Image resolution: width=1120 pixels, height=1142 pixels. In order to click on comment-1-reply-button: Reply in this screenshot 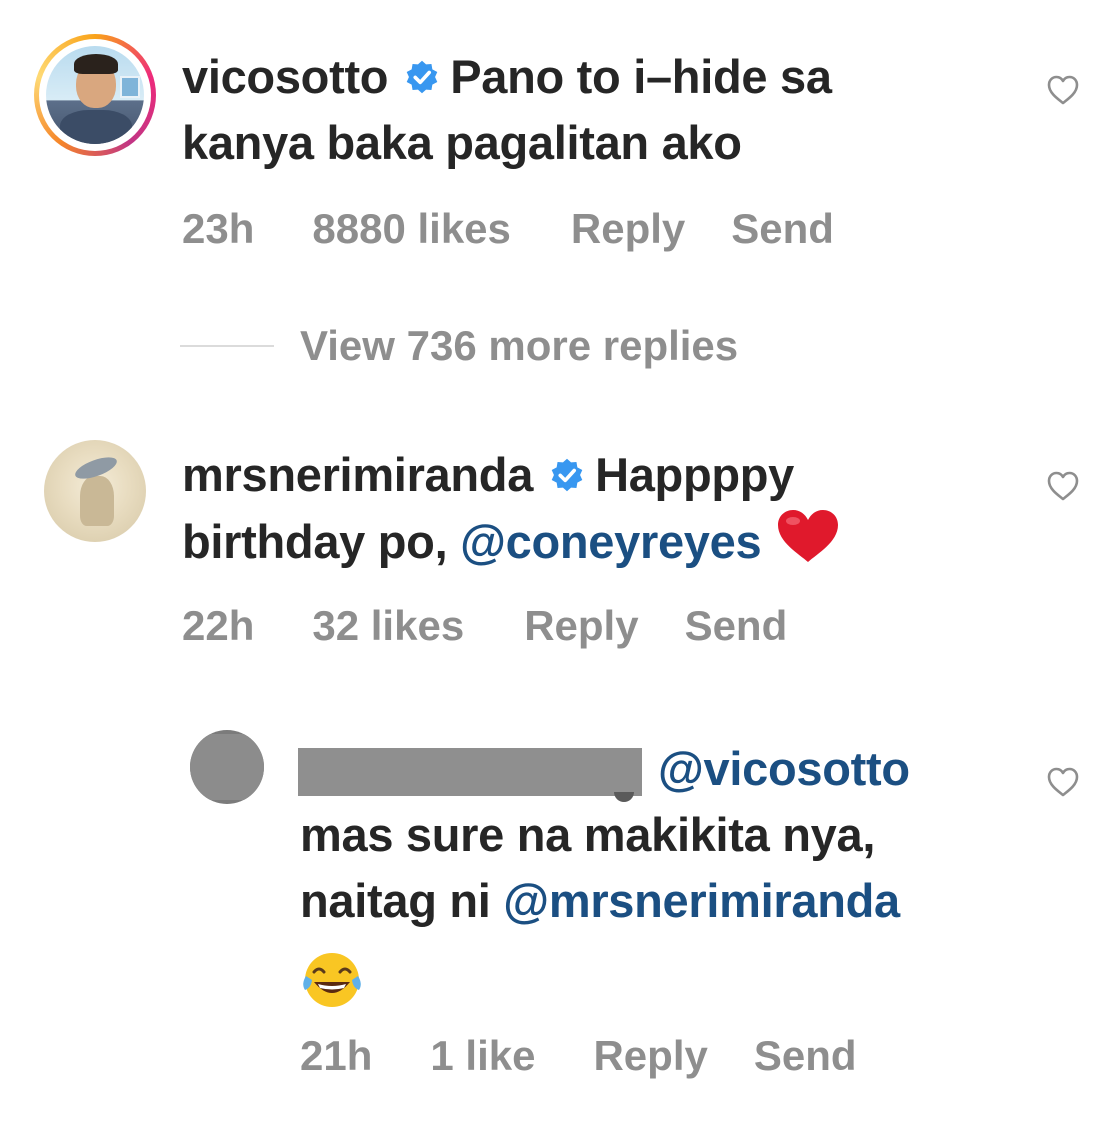, I will do `click(628, 229)`.